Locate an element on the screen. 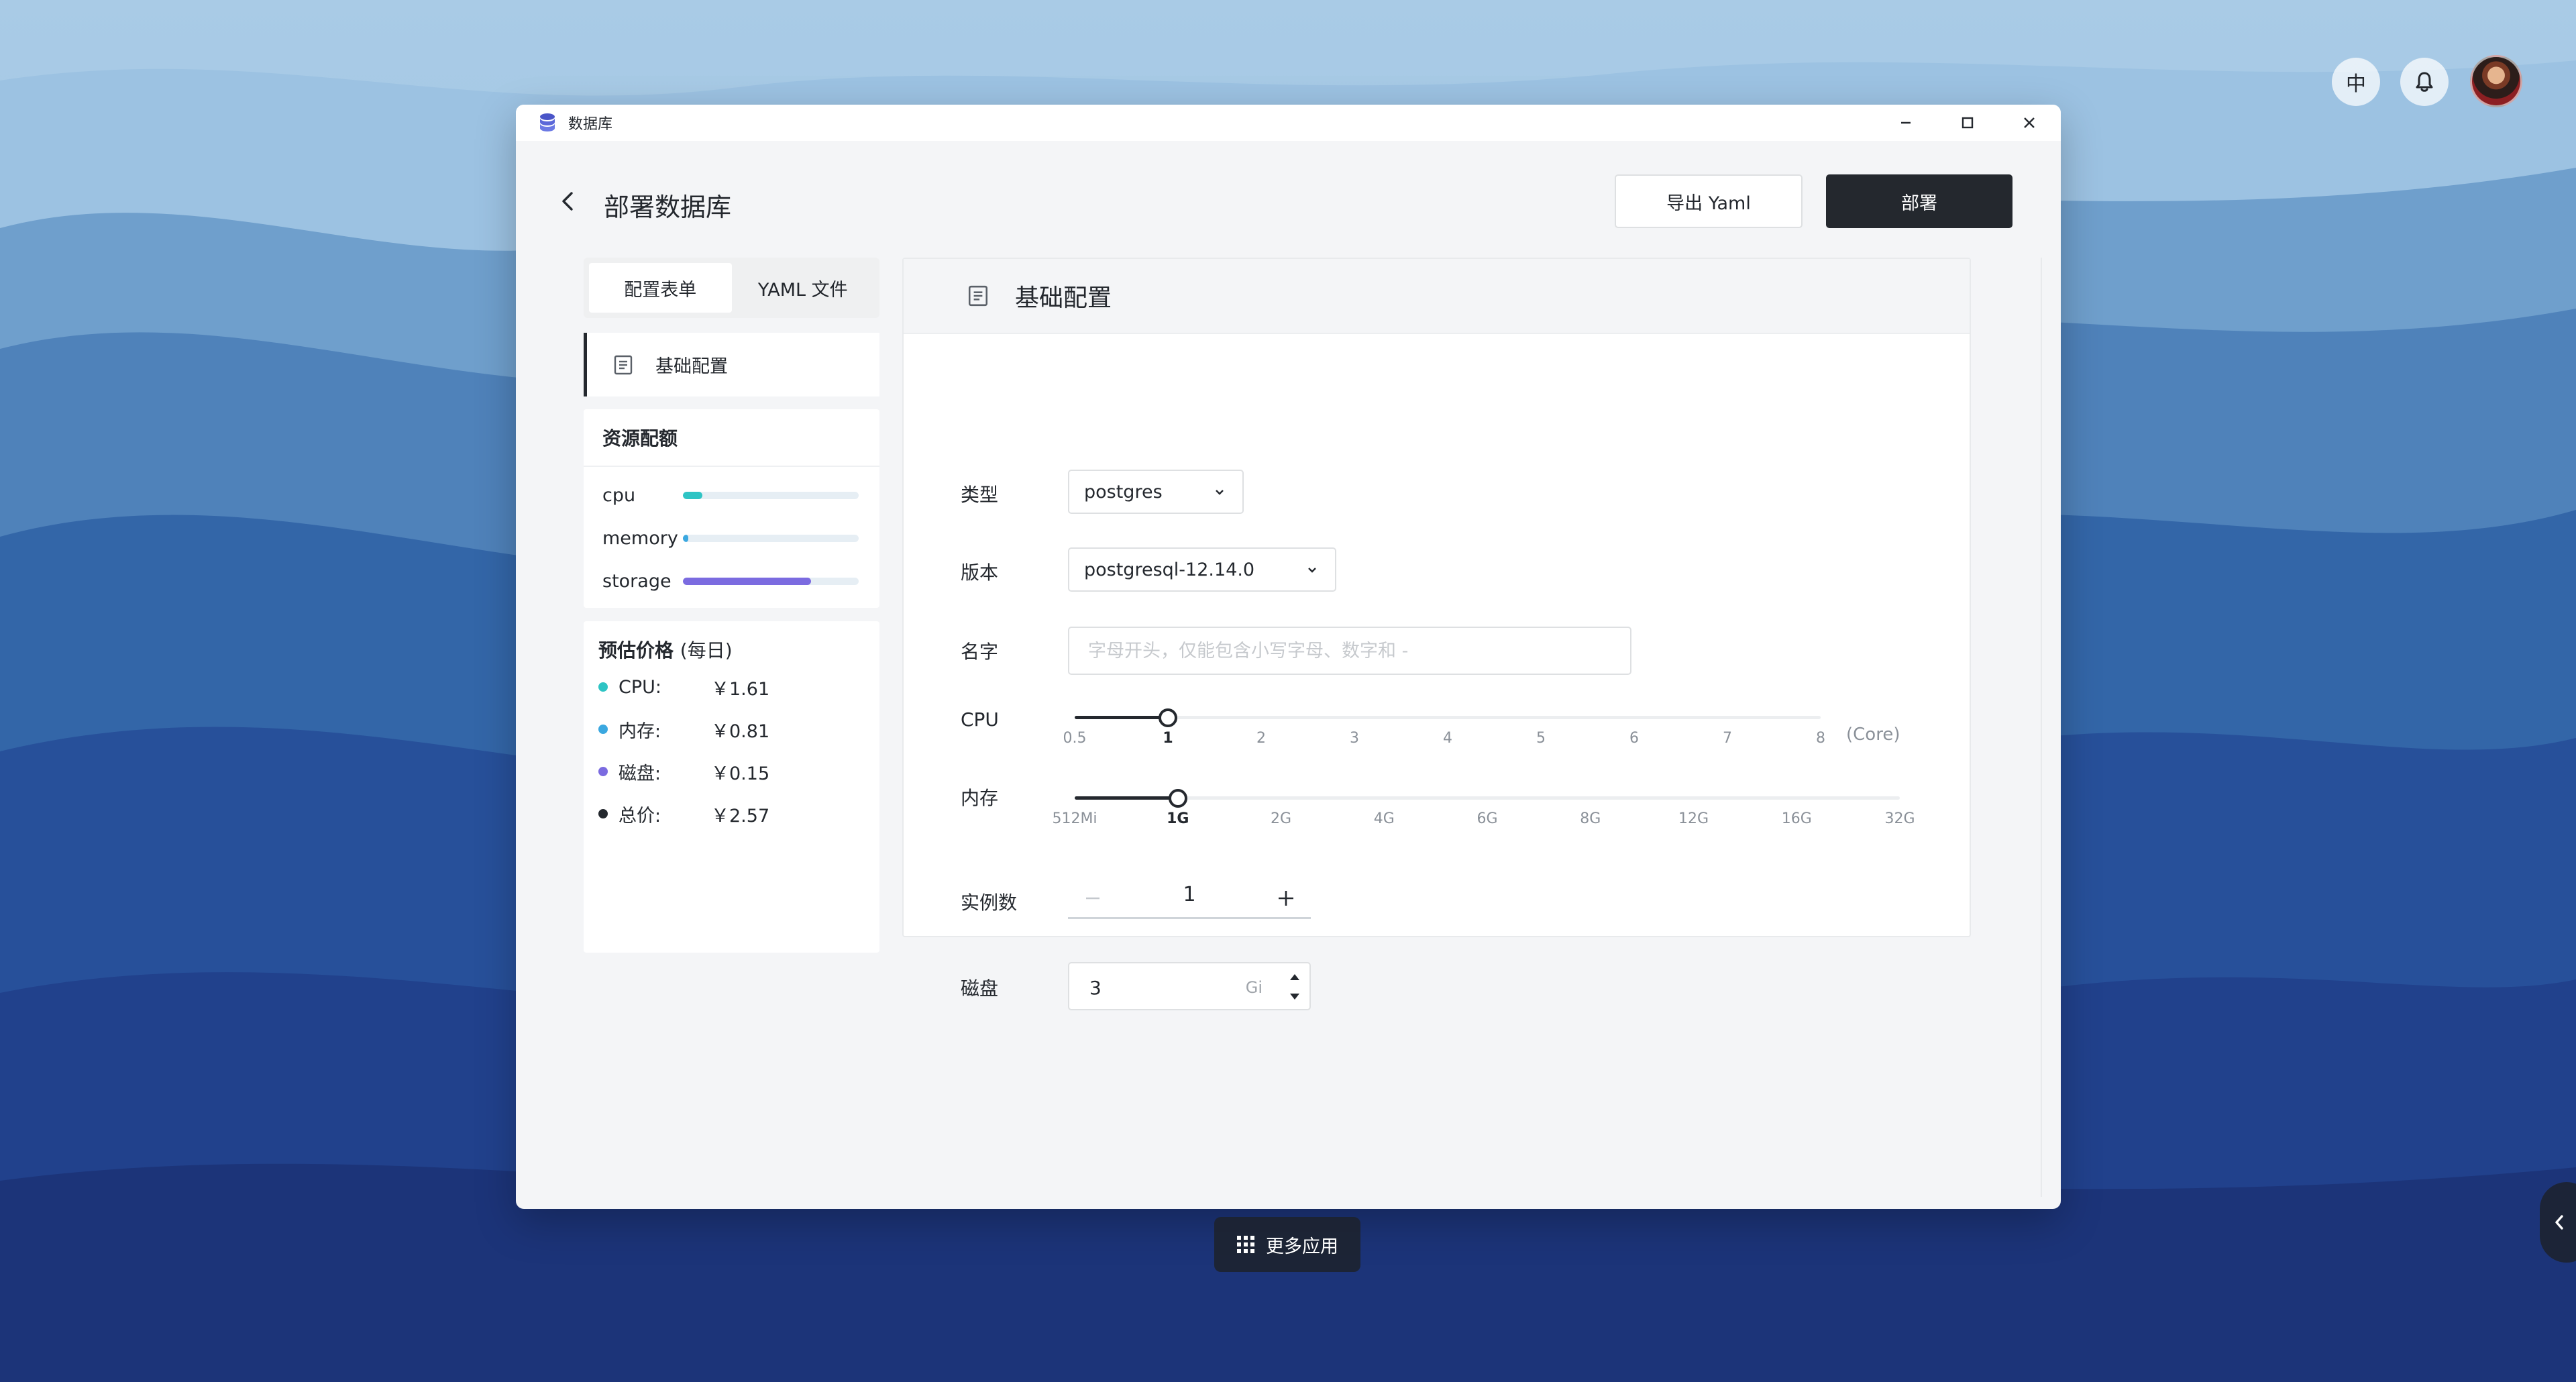 The width and height of the screenshot is (2576, 1382). plus-icon is located at coordinates (1286, 898).